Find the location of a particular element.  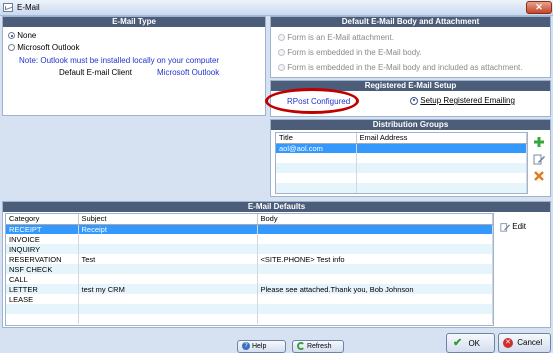

option-embedded: Form is embedded in the E-Mail body. is located at coordinates (350, 52).